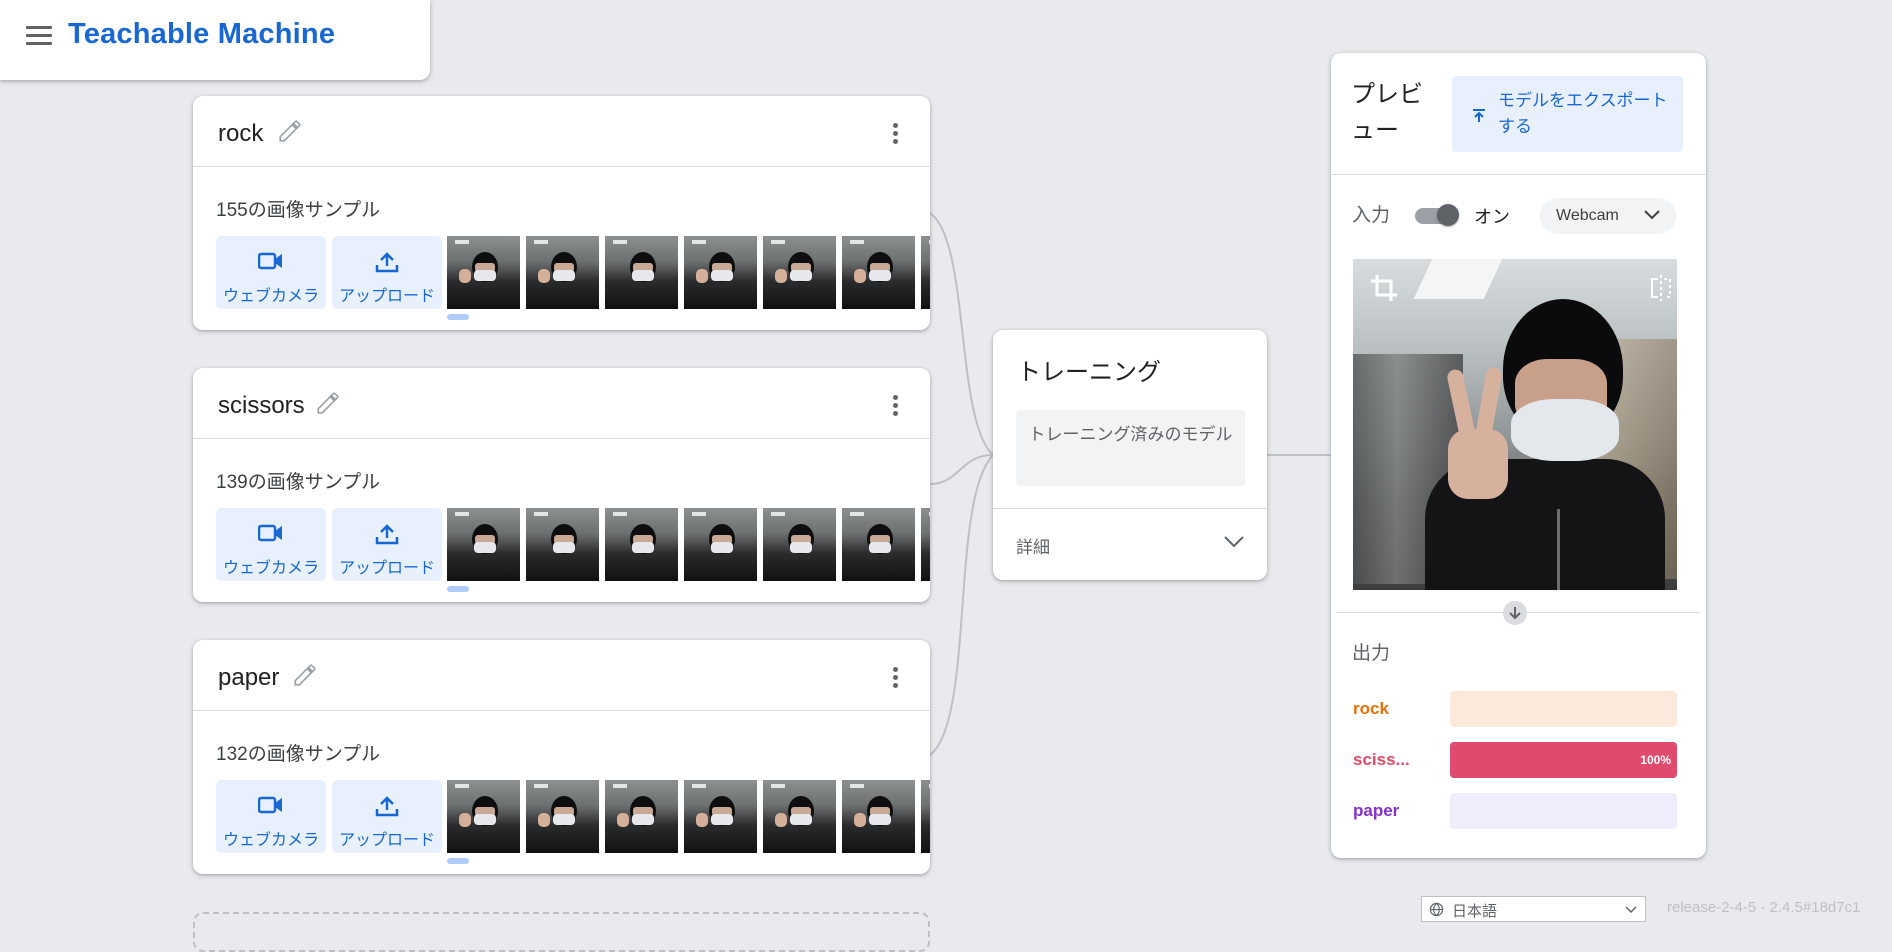 This screenshot has height=952, width=1892. Describe the element at coordinates (1371, 215) in the screenshot. I see `input-label: 入力` at that location.